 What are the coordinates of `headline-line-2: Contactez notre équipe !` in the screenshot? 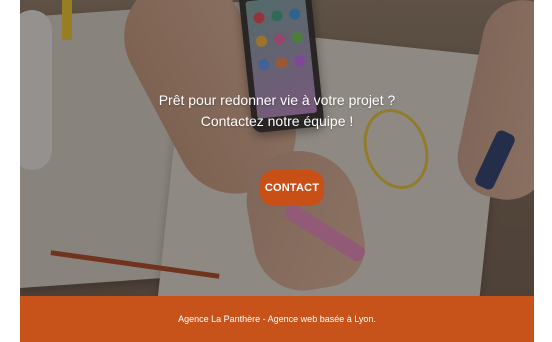 It's located at (277, 121).